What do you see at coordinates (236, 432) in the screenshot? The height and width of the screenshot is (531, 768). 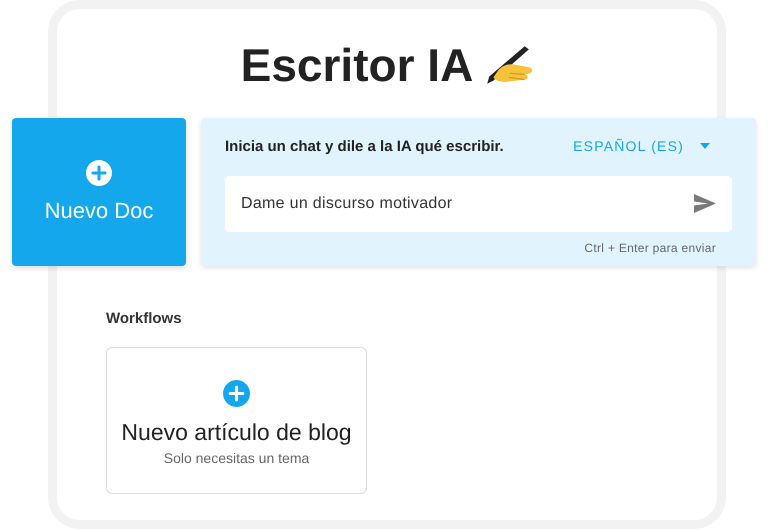 I see `workflow-title: Nuevo artículo de blog` at bounding box center [236, 432].